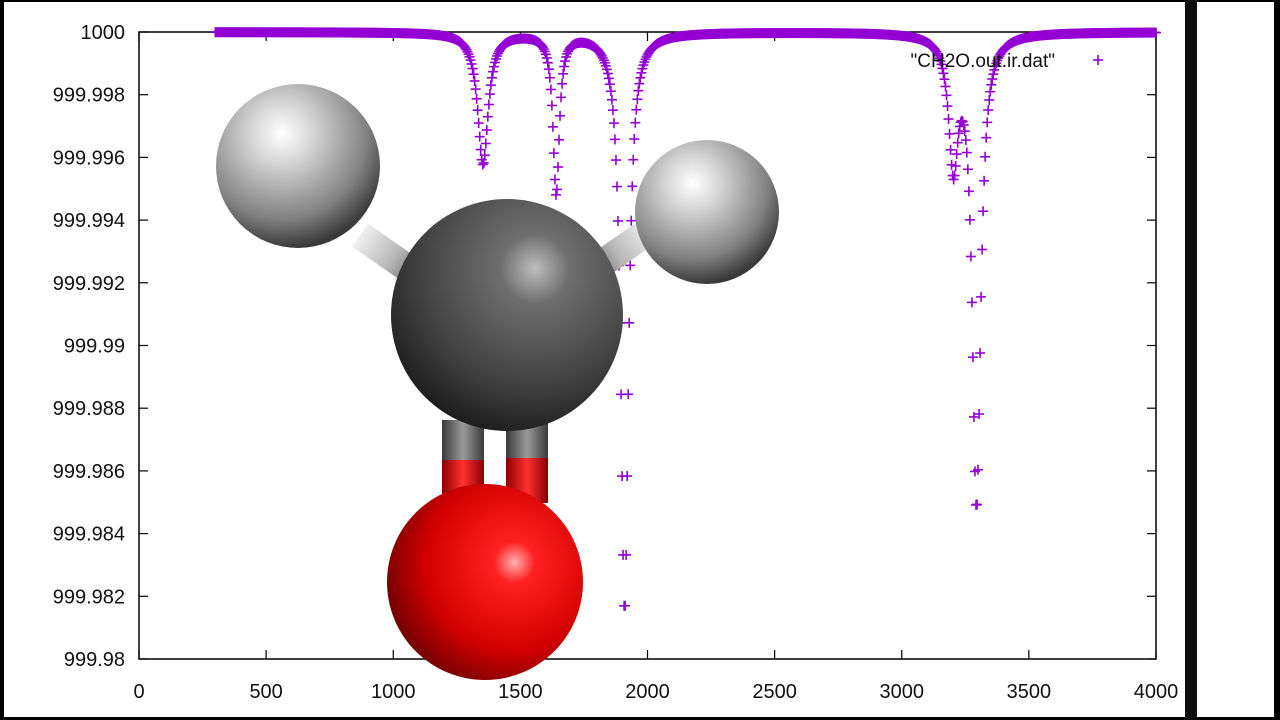  What do you see at coordinates (89, 597) in the screenshot?
I see `y-tick-label: 999.982` at bounding box center [89, 597].